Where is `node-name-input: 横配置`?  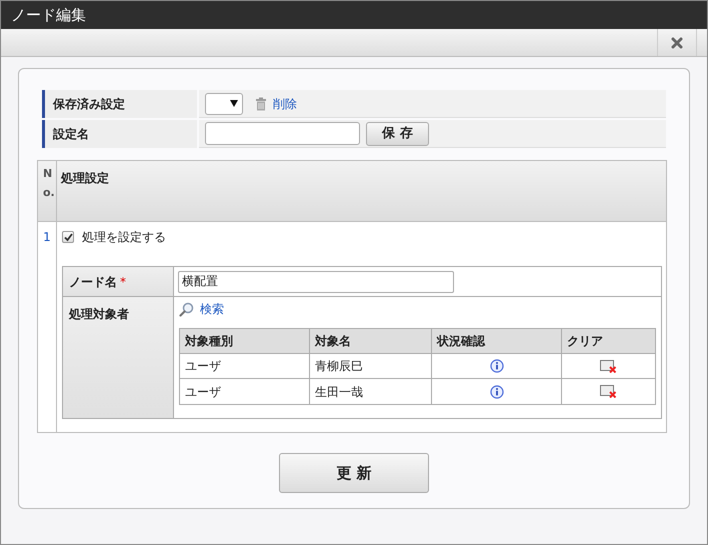
node-name-input: 横配置 is located at coordinates (316, 281).